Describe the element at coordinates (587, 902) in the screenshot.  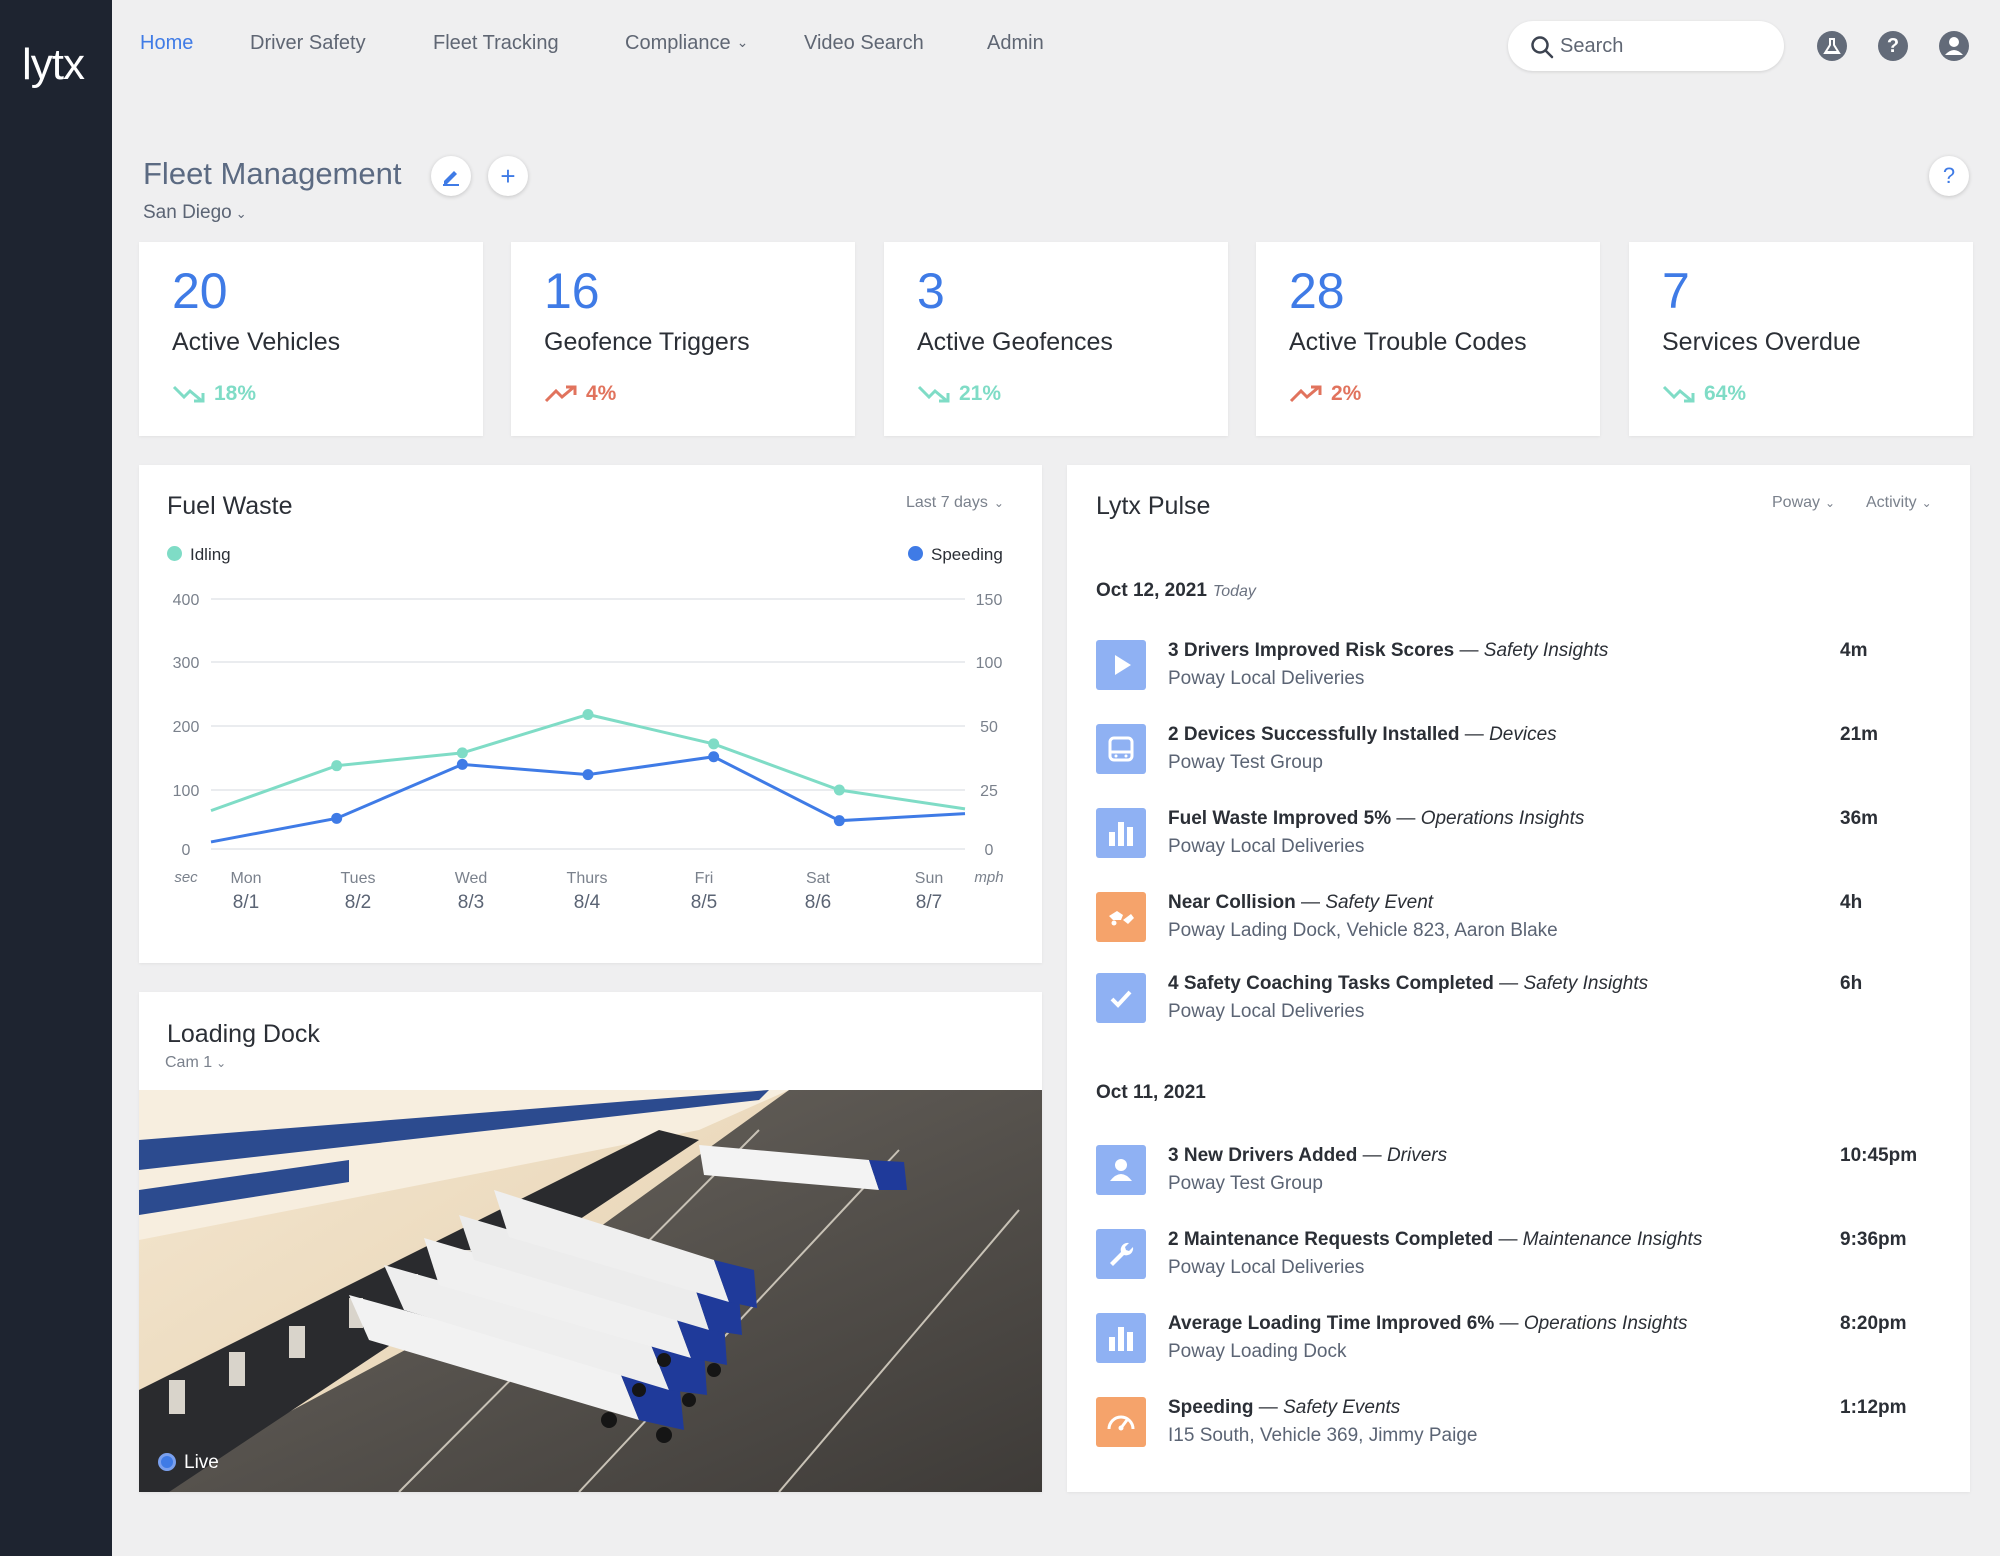
I see `x-axis-date-label: 8/4` at that location.